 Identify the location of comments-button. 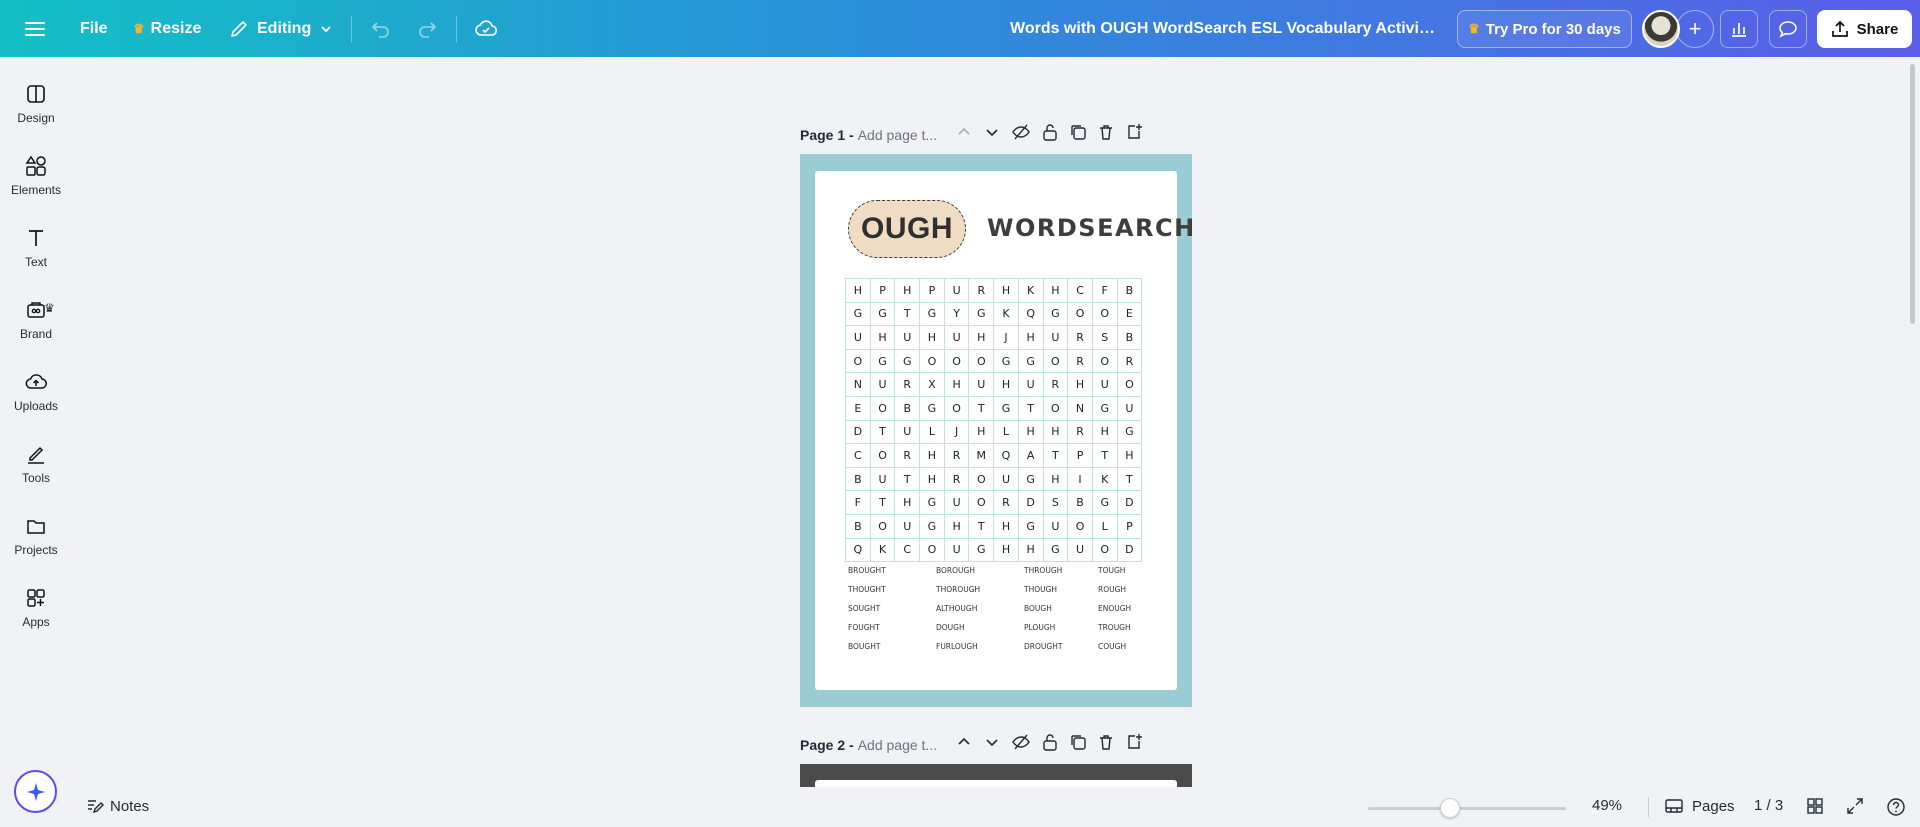
(1788, 29).